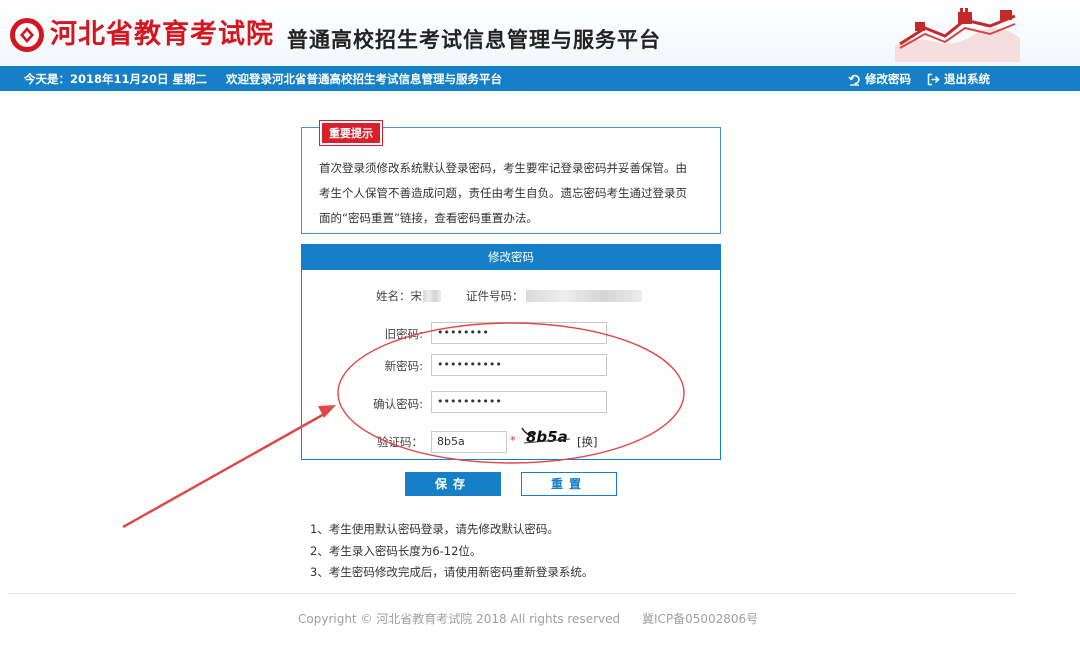 The height and width of the screenshot is (650, 1080). Describe the element at coordinates (957, 35) in the screenshot. I see `great-wall-illustration-icon` at that location.